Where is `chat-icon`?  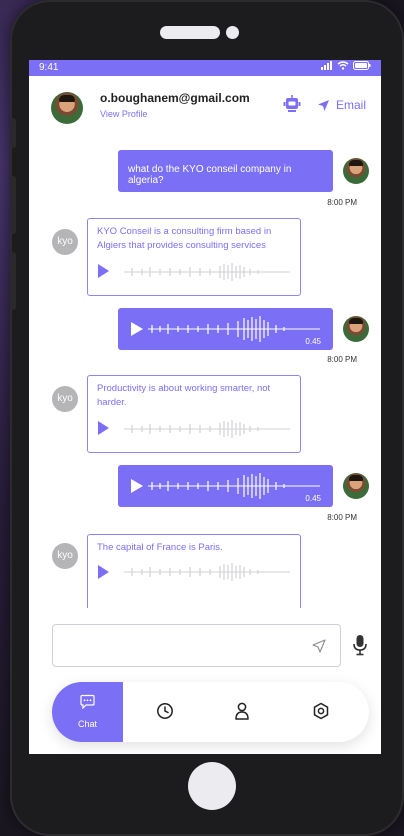
chat-icon is located at coordinates (87, 701).